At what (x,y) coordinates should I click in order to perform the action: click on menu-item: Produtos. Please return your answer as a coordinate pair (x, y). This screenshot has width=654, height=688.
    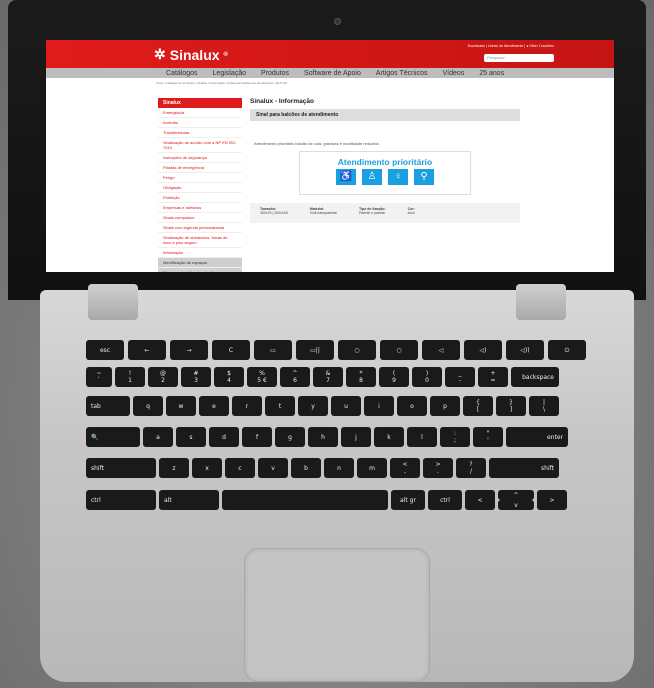
    Looking at the image, I should click on (275, 73).